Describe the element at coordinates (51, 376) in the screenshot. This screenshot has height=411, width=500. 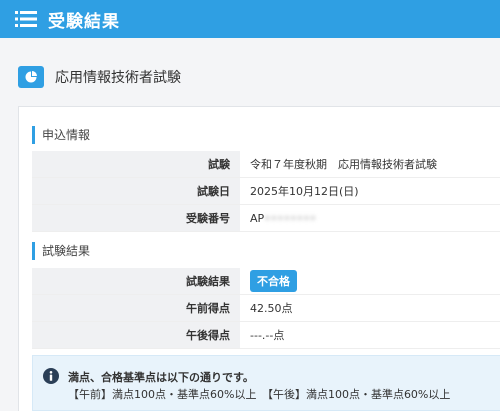
I see `info-icon` at that location.